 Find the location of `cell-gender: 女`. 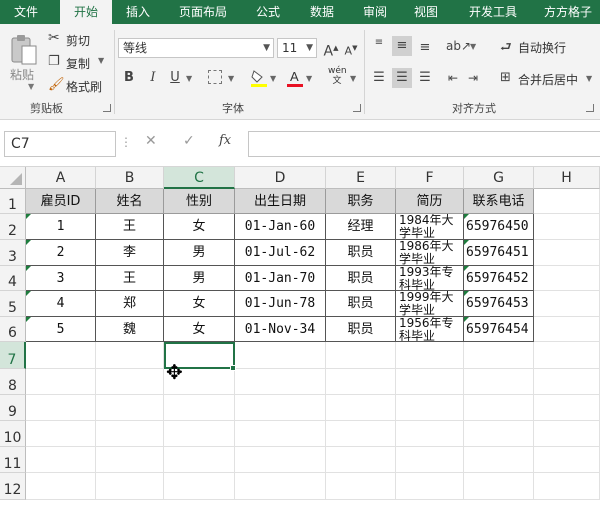

cell-gender: 女 is located at coordinates (199, 329).